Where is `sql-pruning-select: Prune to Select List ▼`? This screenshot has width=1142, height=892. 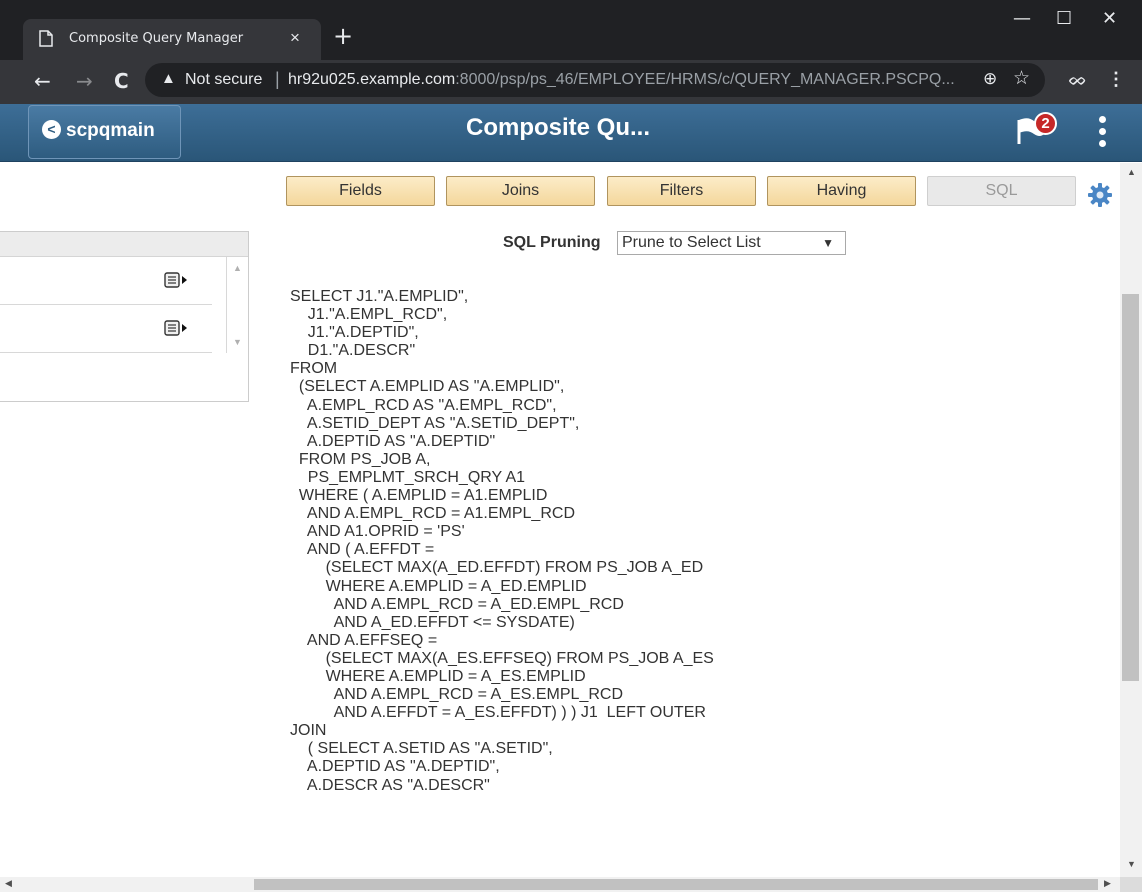
sql-pruning-select: Prune to Select List ▼ is located at coordinates (731, 243).